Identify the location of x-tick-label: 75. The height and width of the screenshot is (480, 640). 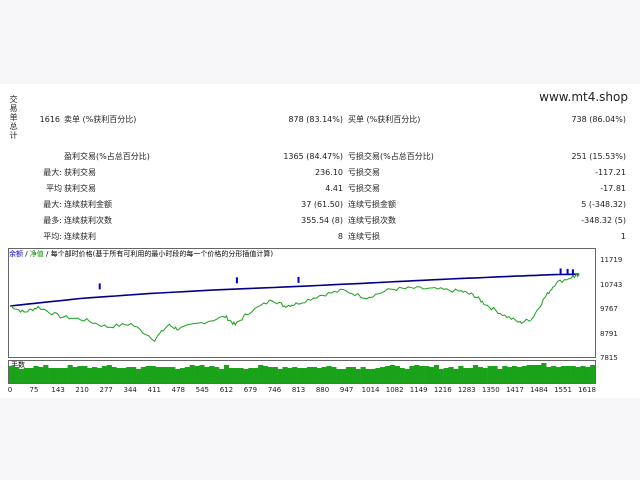
(34, 390).